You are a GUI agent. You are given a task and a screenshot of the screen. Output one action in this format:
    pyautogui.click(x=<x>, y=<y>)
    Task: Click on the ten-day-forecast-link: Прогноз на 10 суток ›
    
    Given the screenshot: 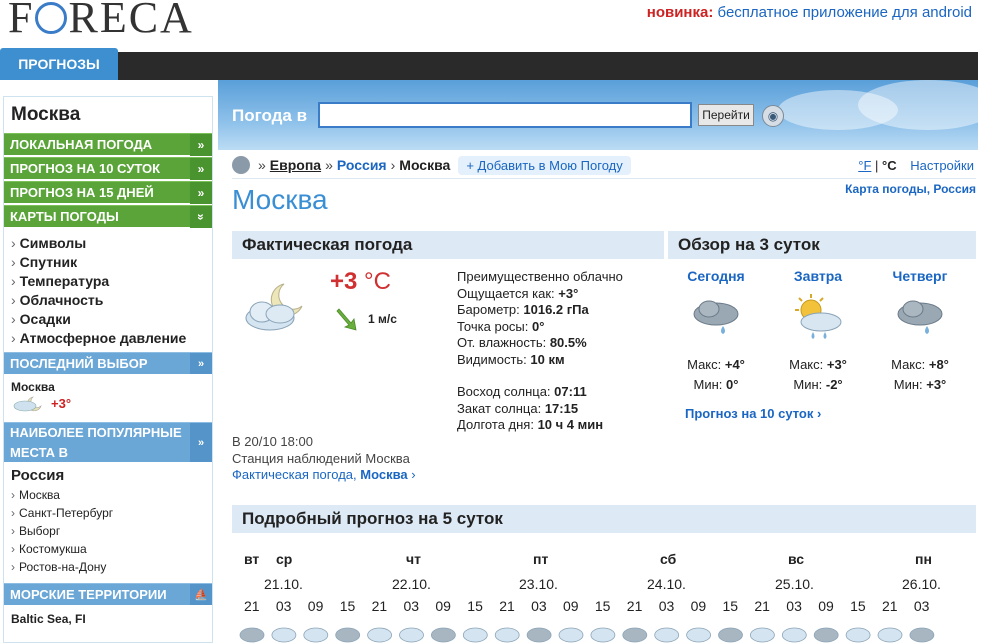 What is the action you would take?
    pyautogui.click(x=753, y=413)
    